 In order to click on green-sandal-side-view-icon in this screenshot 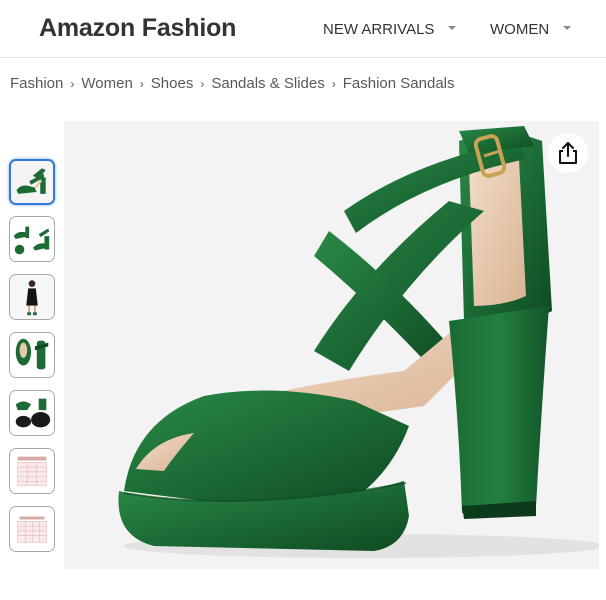, I will do `click(32, 182)`.